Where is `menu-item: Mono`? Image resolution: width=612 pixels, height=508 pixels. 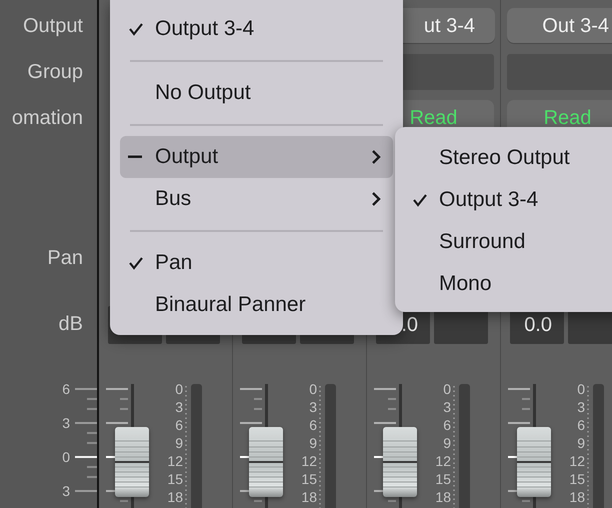 menu-item: Mono is located at coordinates (503, 284).